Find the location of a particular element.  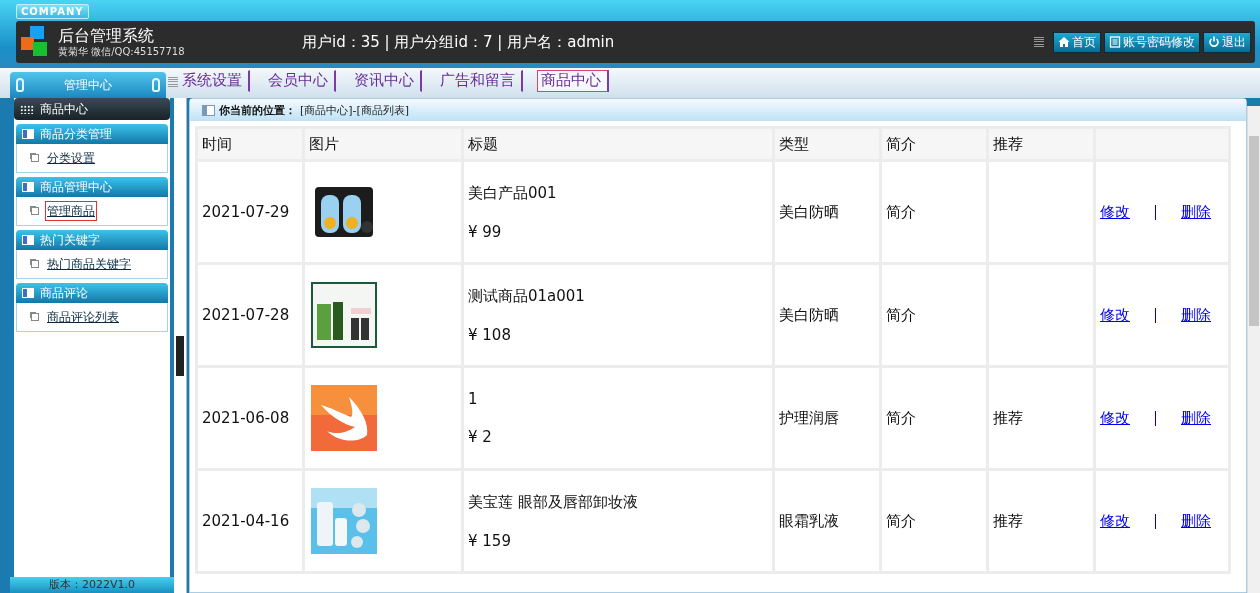

scroll-thumb is located at coordinates (1254, 231).